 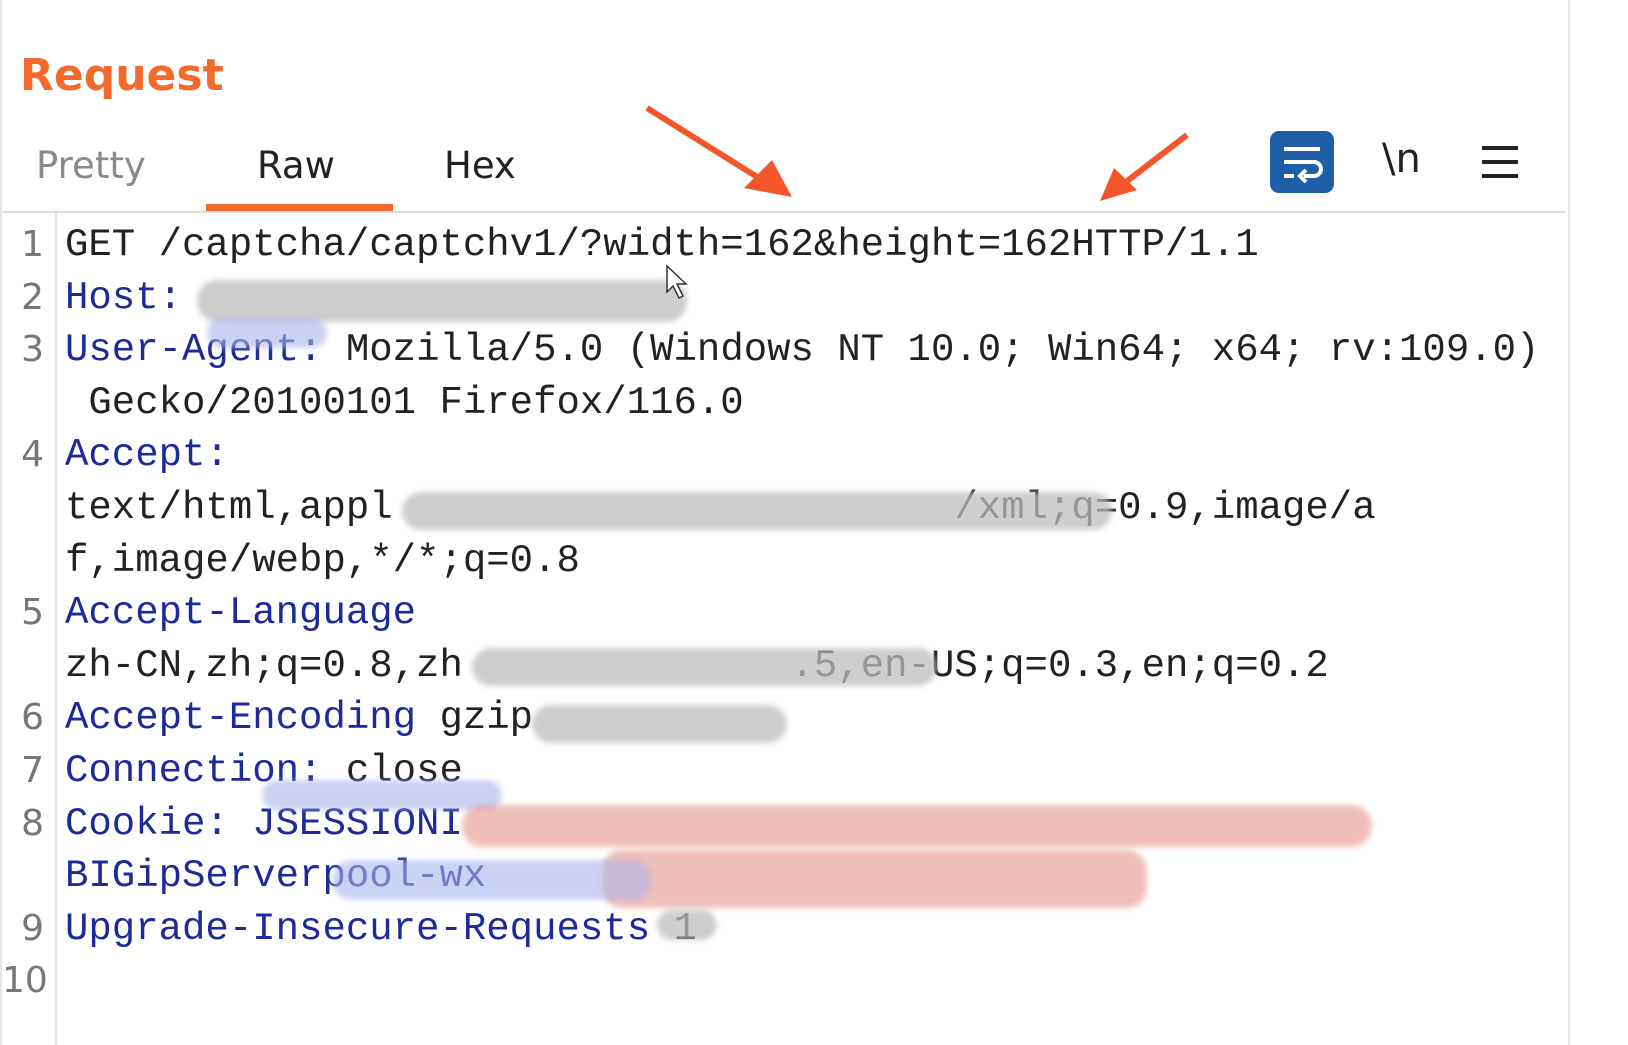 I want to click on header-value: gzip, so click(x=475, y=718).